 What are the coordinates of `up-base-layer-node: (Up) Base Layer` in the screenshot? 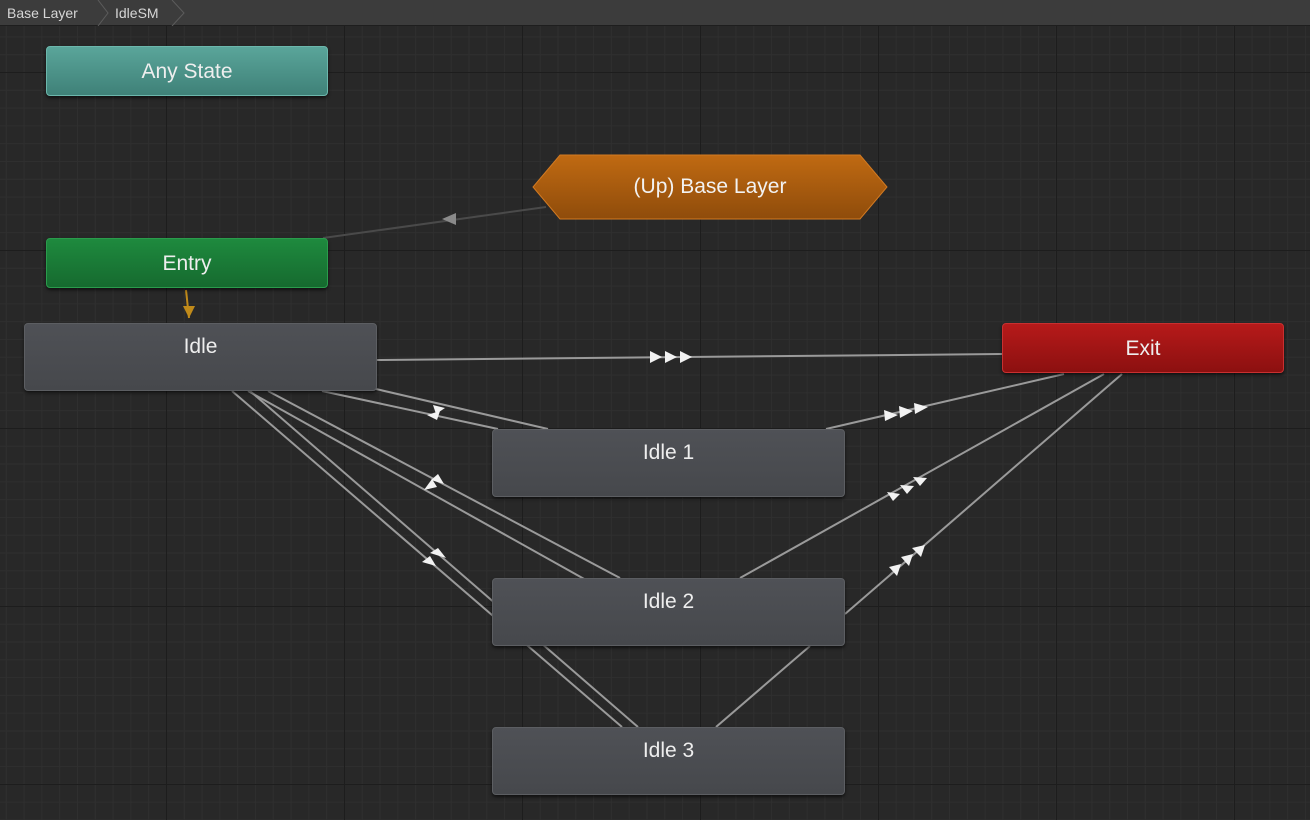 It's located at (710, 187).